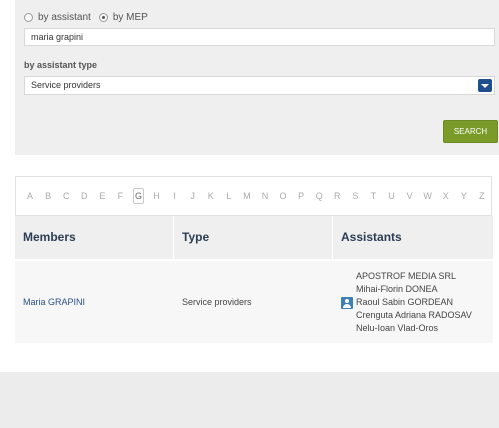 The width and height of the screenshot is (499, 428). What do you see at coordinates (229, 196) in the screenshot?
I see `alphabet-letter-l: L` at bounding box center [229, 196].